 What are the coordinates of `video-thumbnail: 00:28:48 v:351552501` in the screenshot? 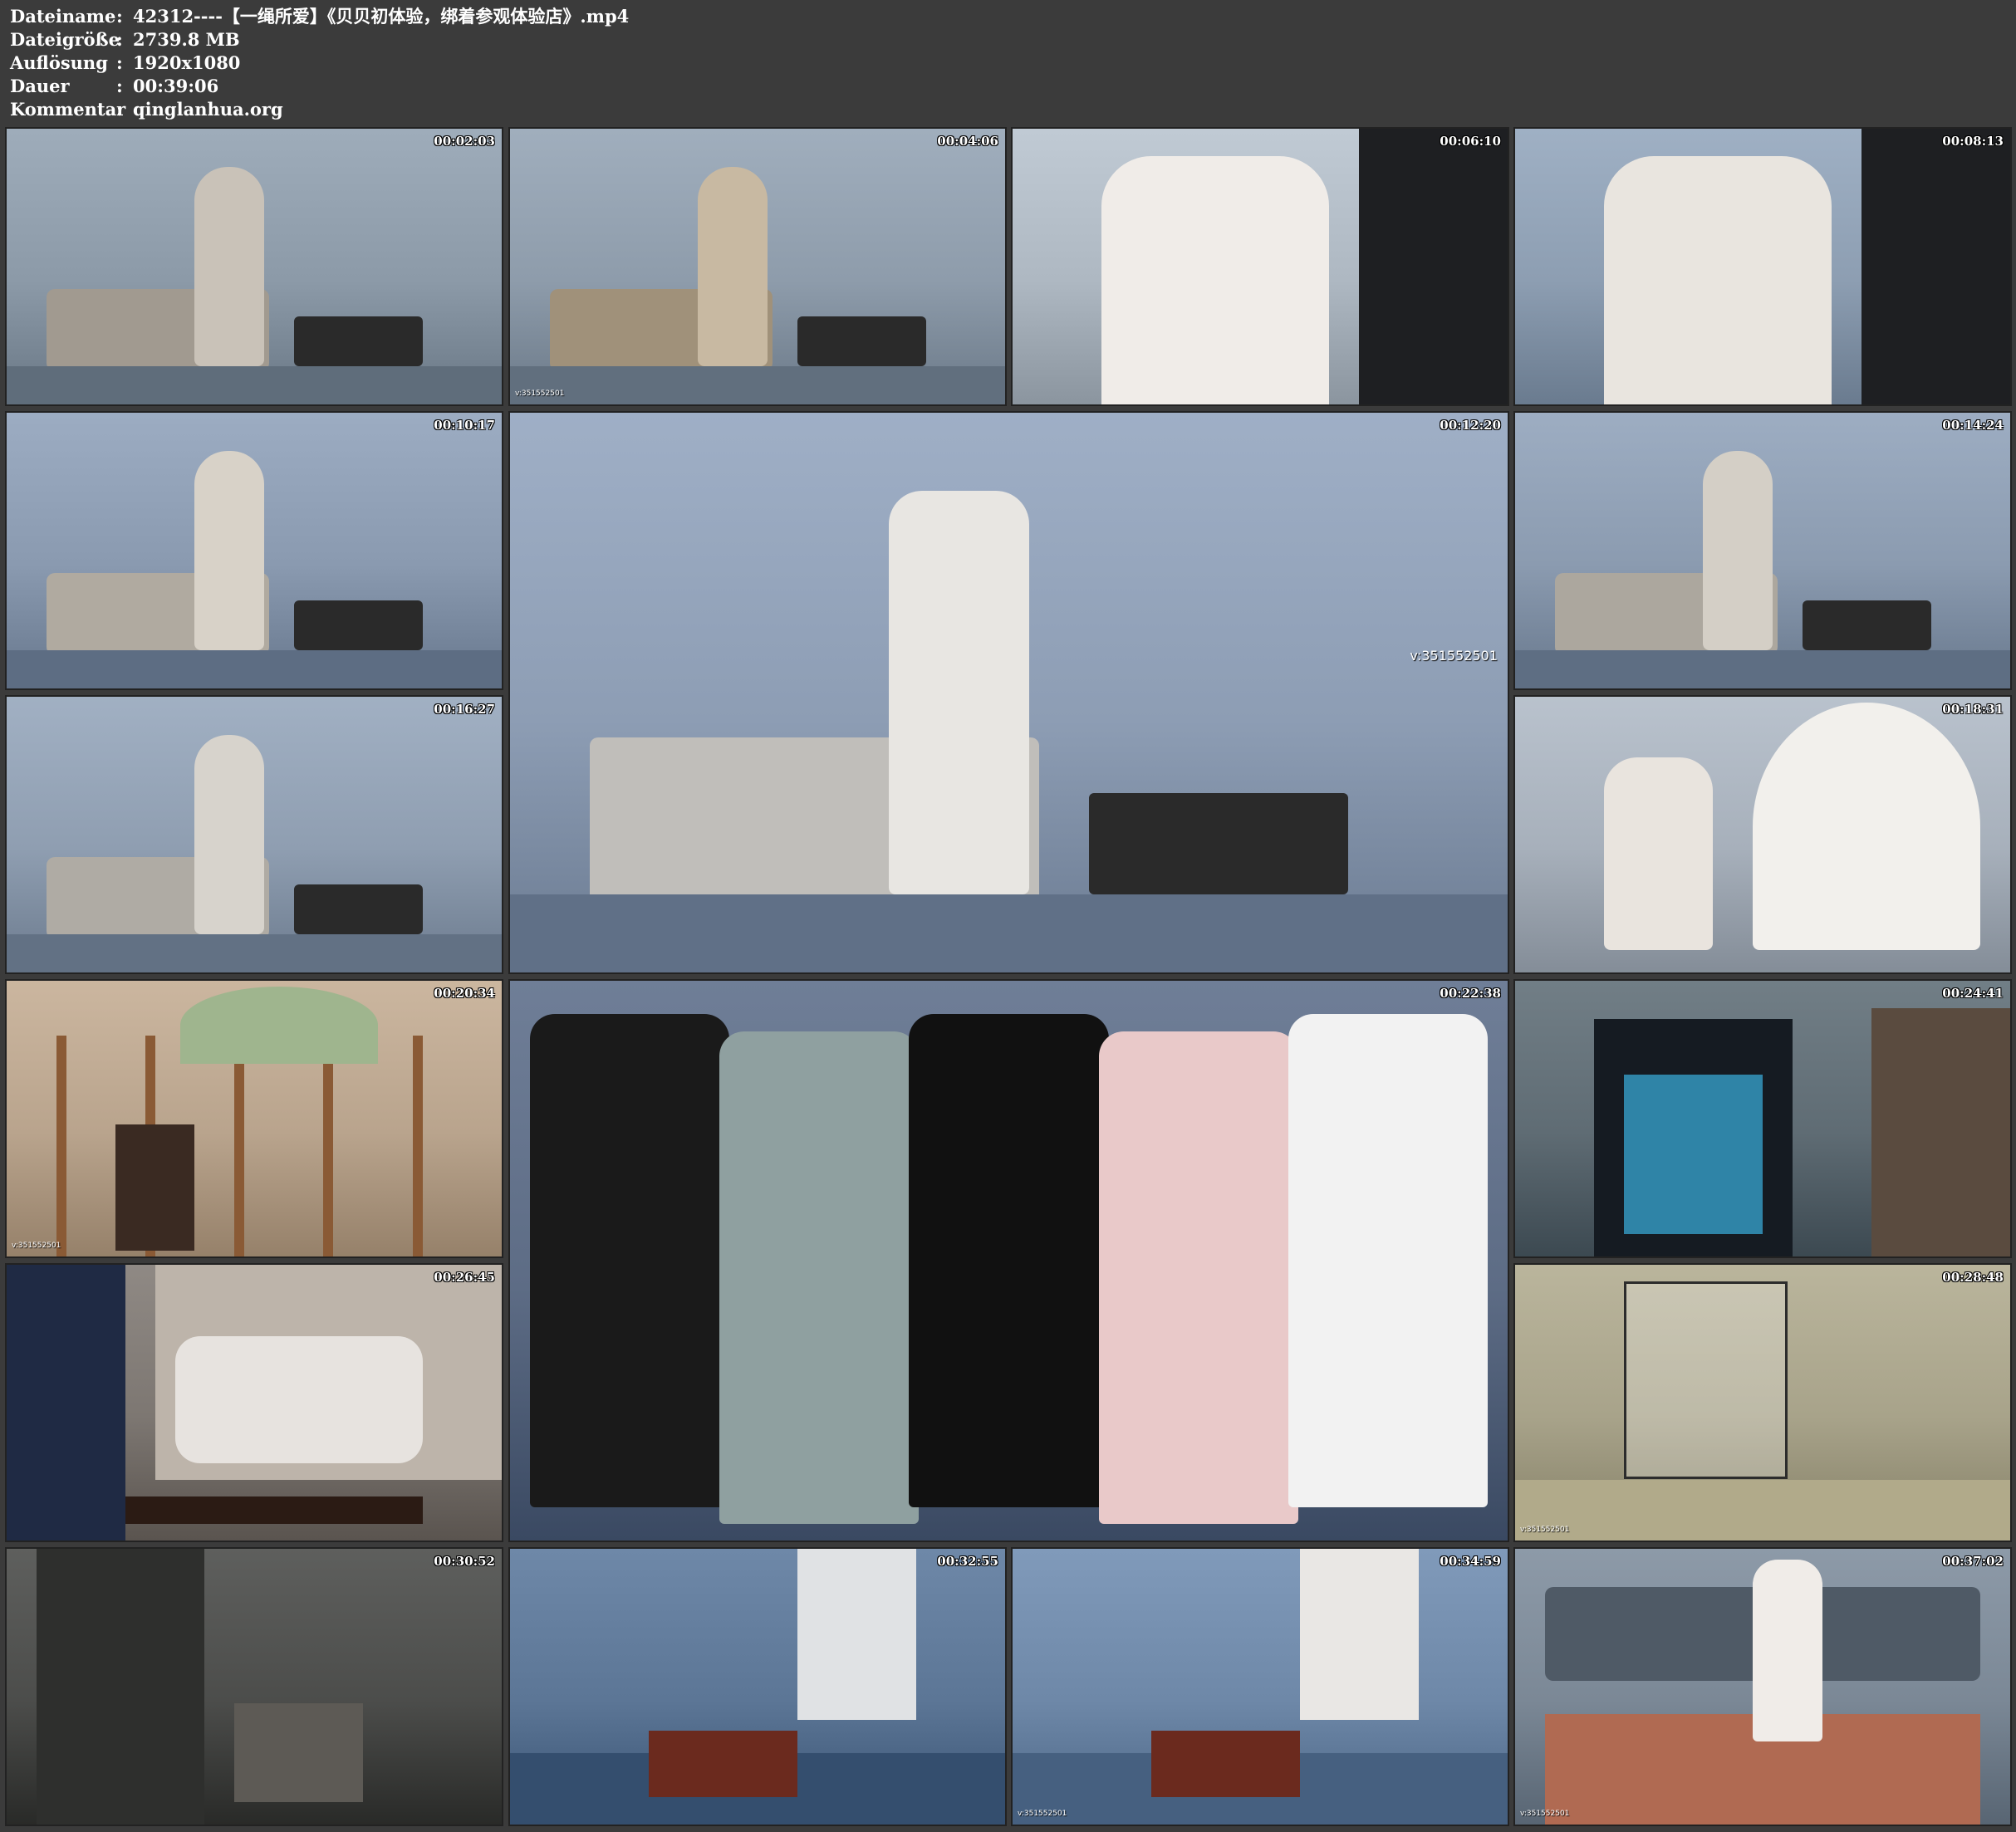 It's located at (1762, 1402).